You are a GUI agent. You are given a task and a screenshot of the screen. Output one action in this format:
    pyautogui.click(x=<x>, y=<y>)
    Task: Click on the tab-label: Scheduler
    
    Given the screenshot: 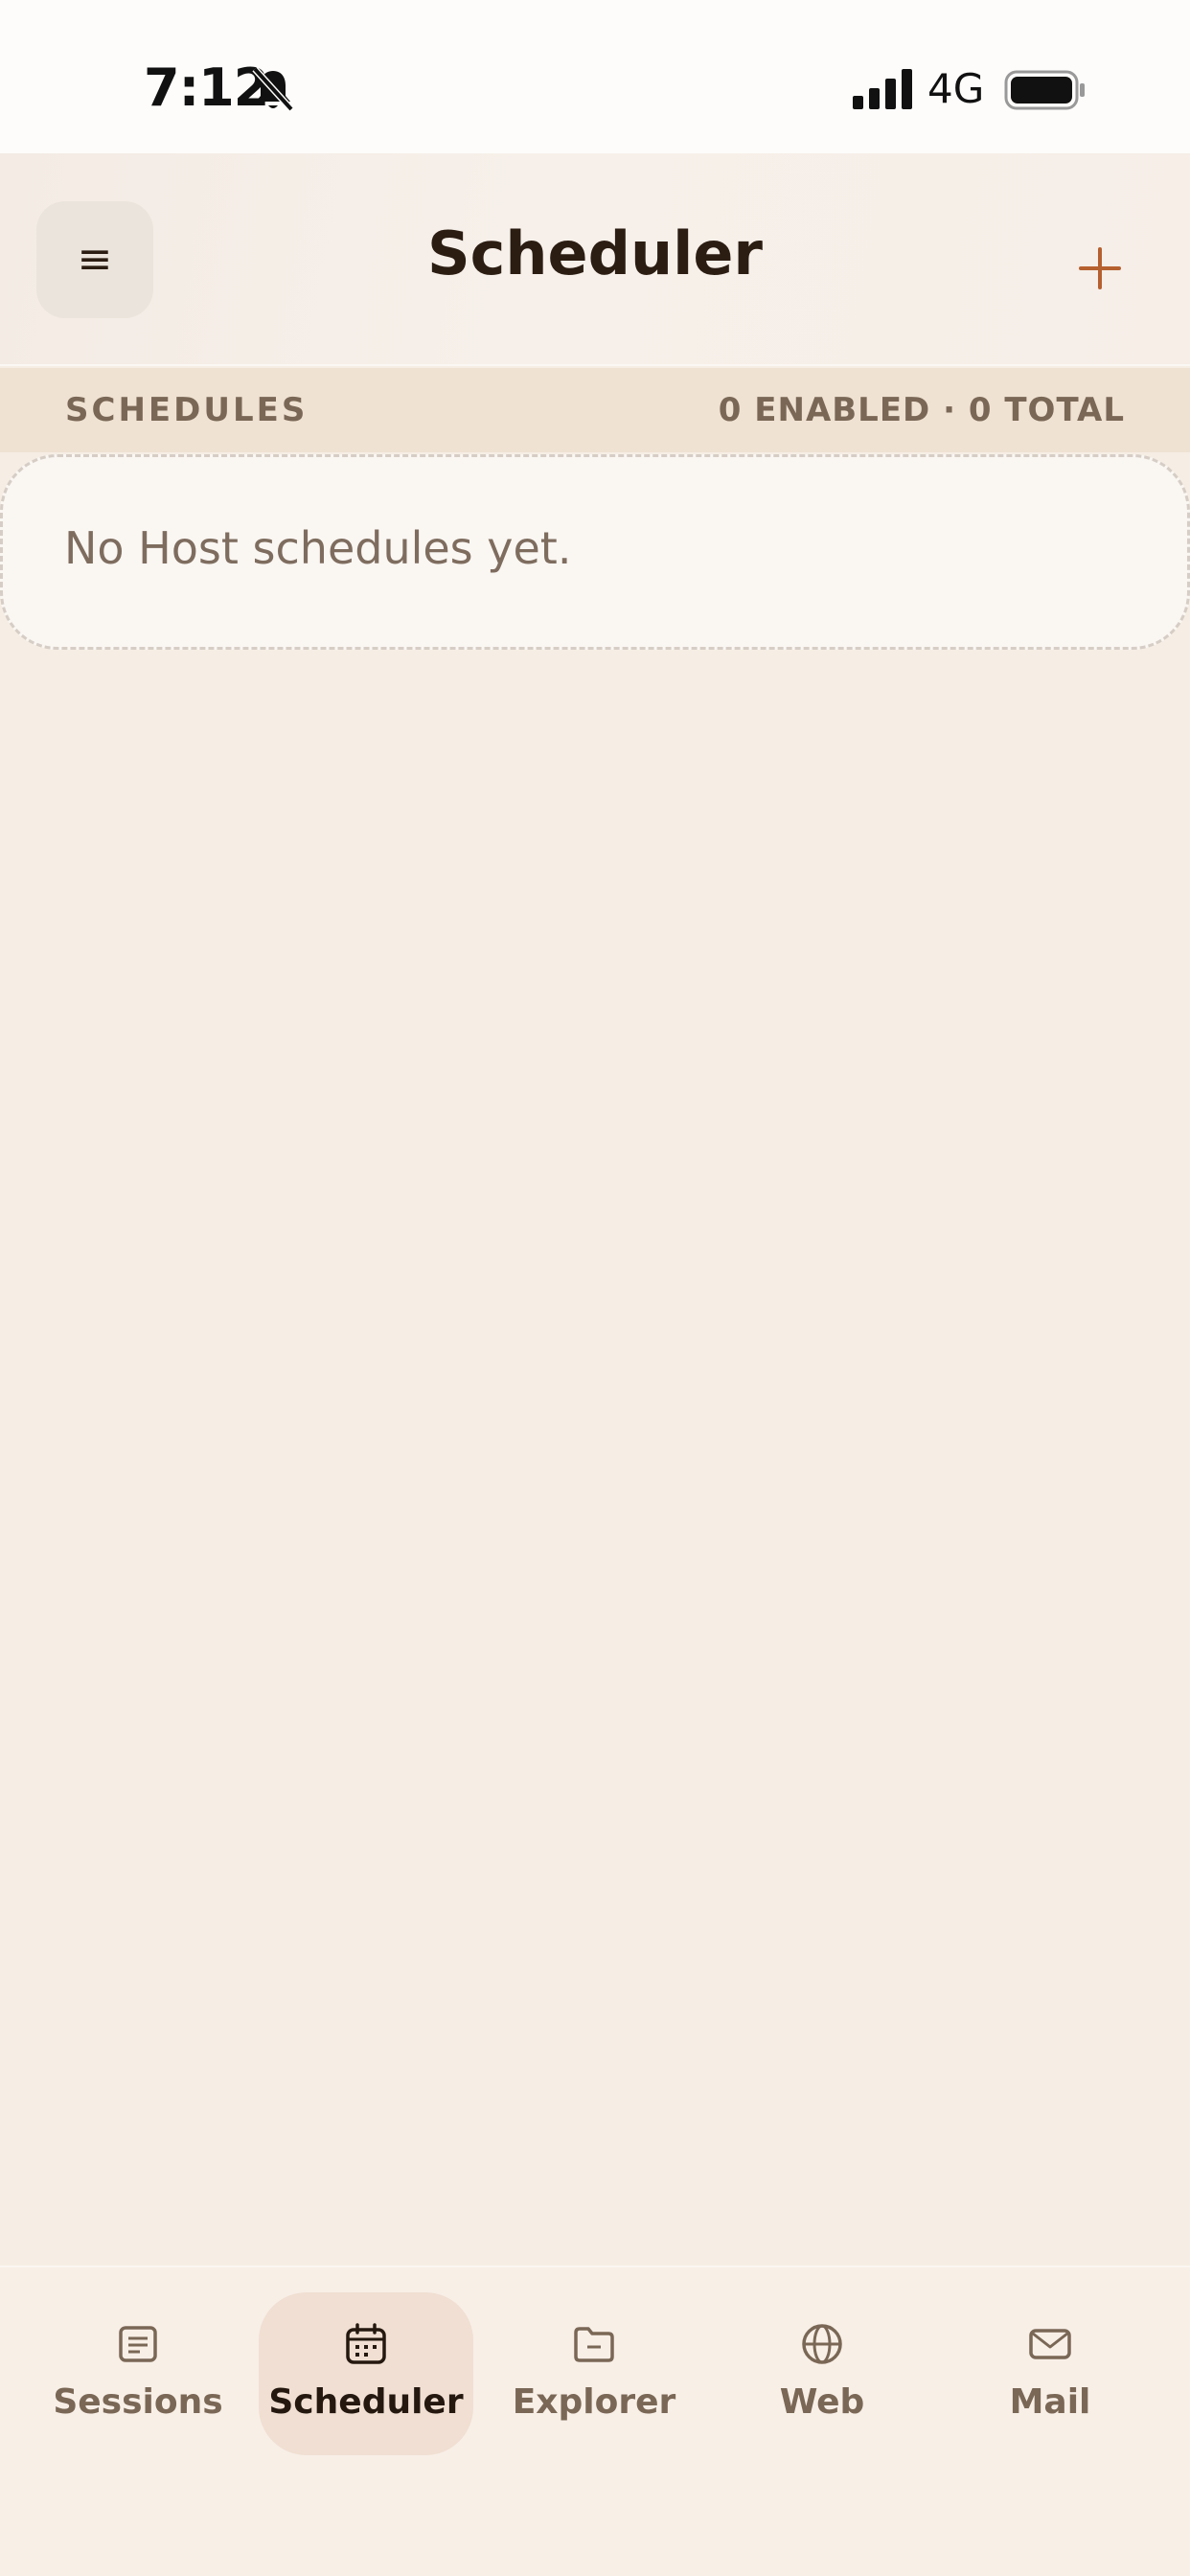 What is the action you would take?
    pyautogui.click(x=366, y=2402)
    